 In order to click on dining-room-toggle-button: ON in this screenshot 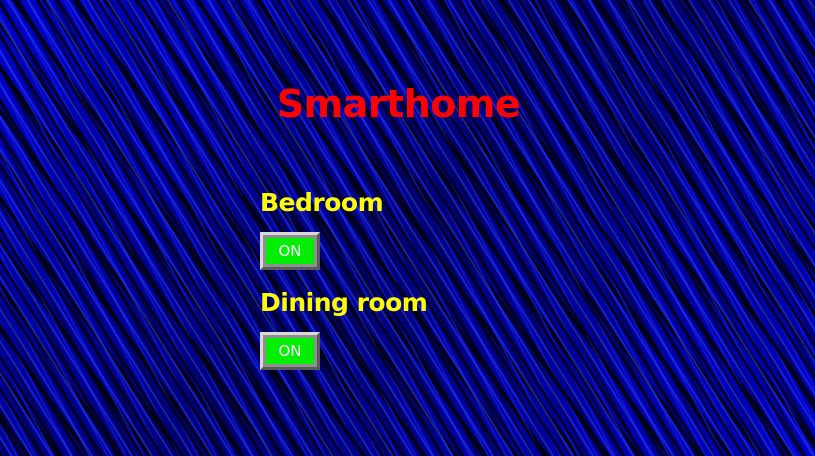, I will do `click(290, 351)`.